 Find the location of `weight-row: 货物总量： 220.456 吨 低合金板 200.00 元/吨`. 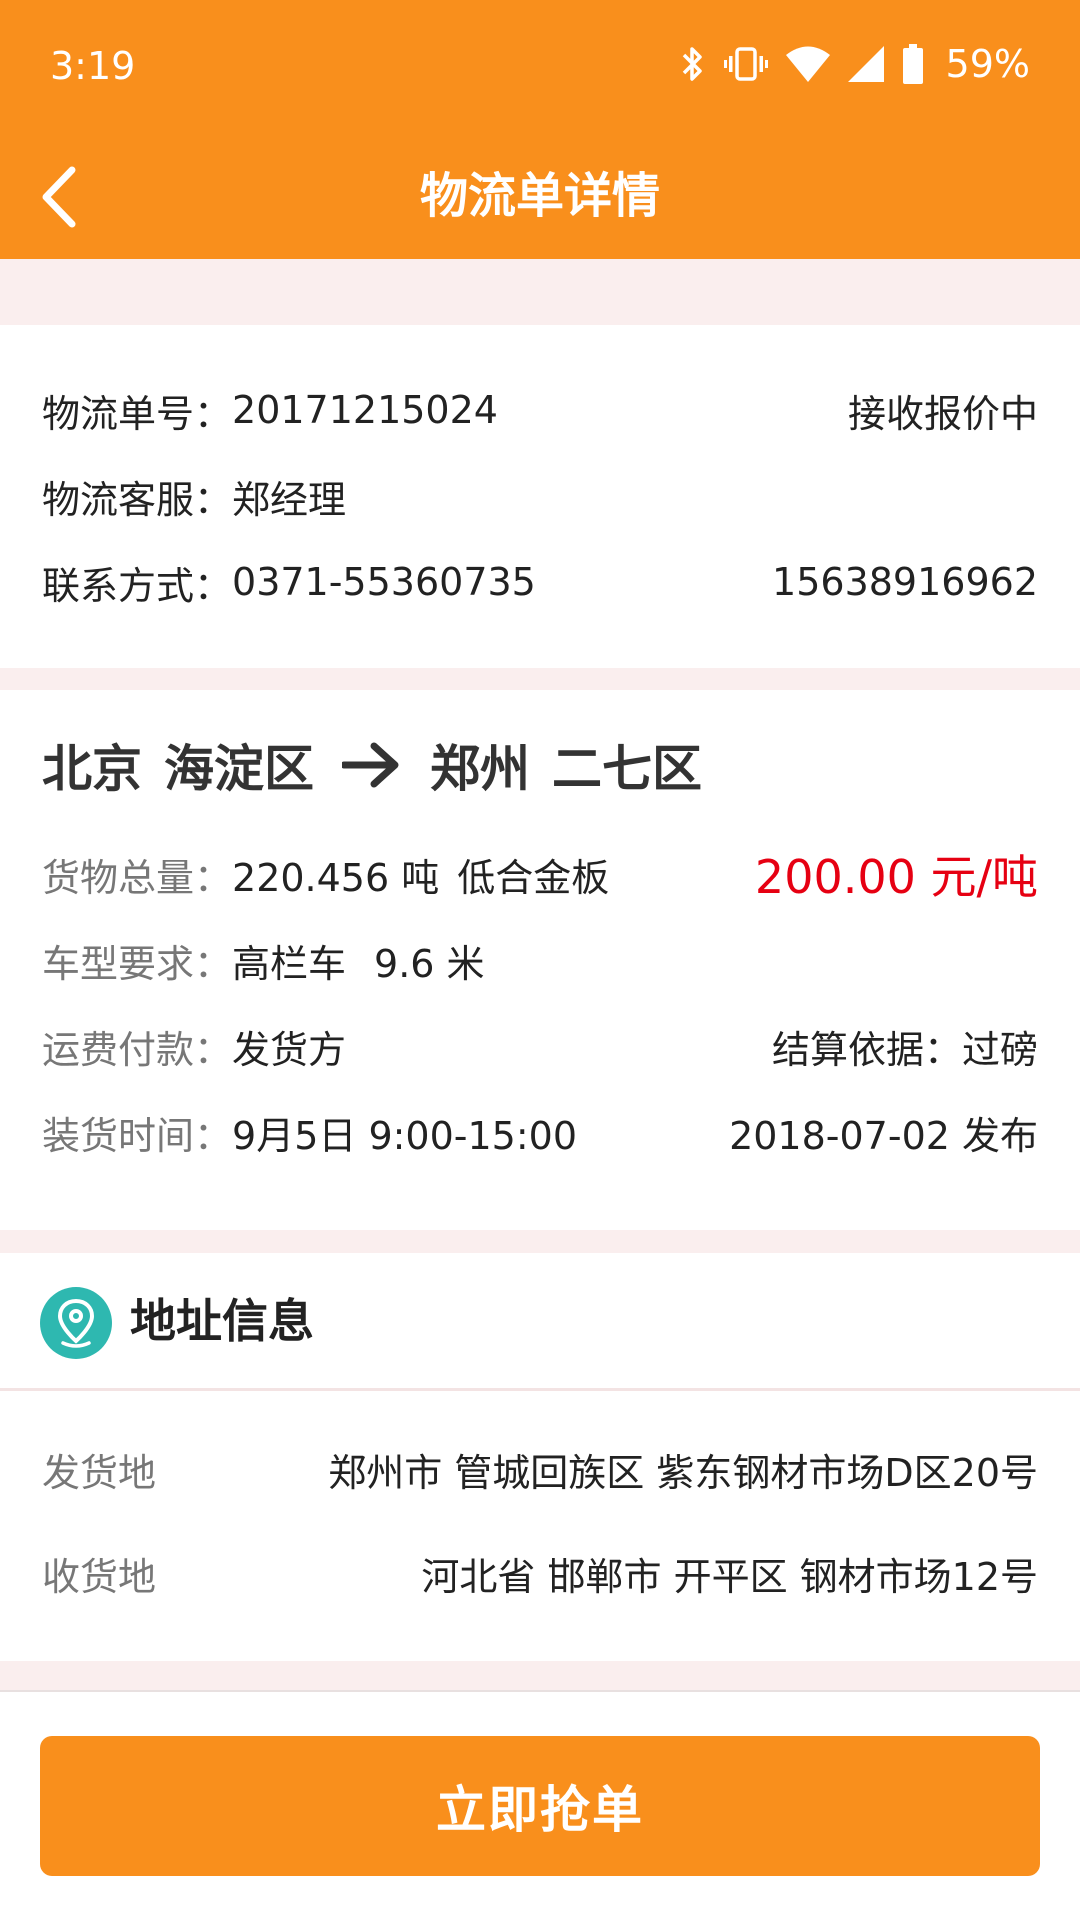

weight-row: 货物总量： 220.456 吨 低合金板 200.00 元/吨 is located at coordinates (540, 874).